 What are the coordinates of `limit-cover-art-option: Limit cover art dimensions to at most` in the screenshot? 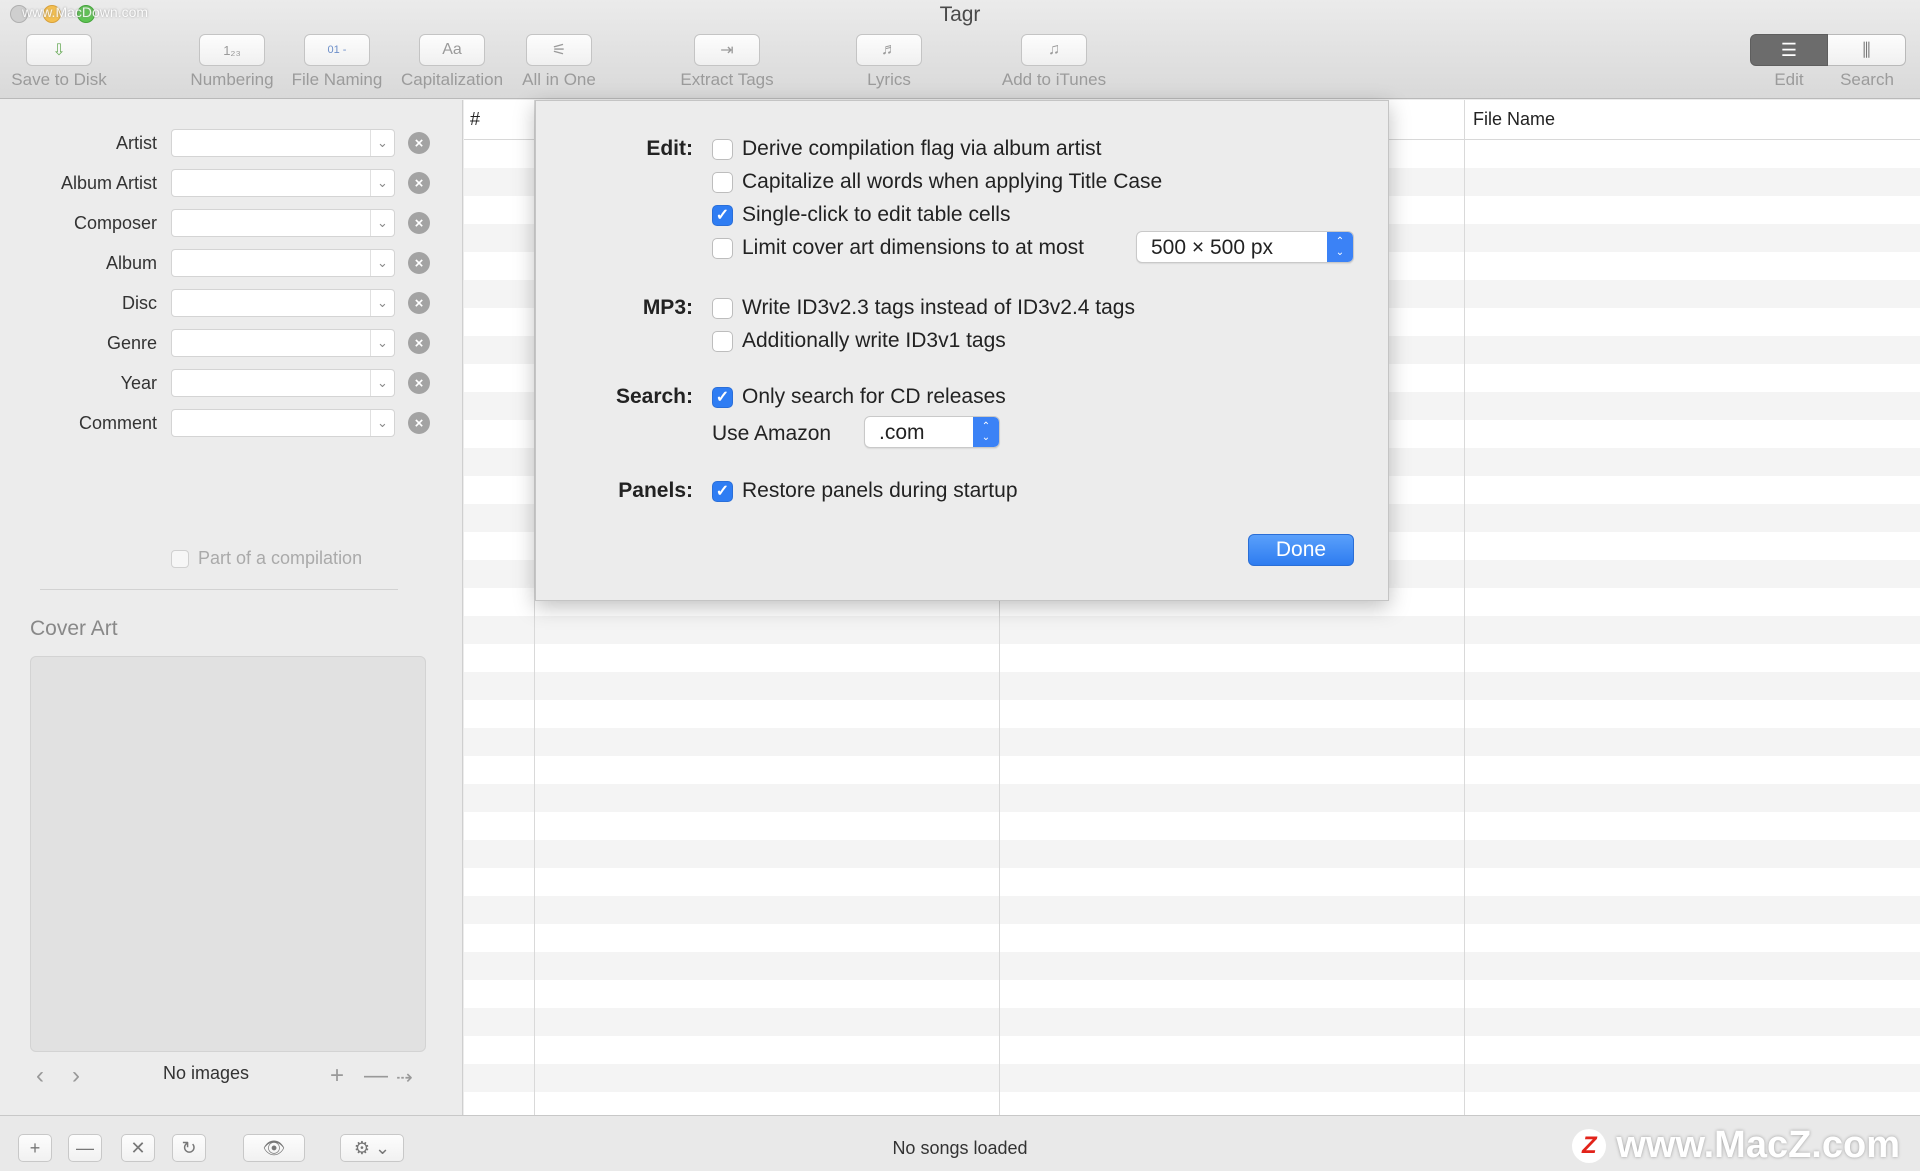 It's located at (898, 248).